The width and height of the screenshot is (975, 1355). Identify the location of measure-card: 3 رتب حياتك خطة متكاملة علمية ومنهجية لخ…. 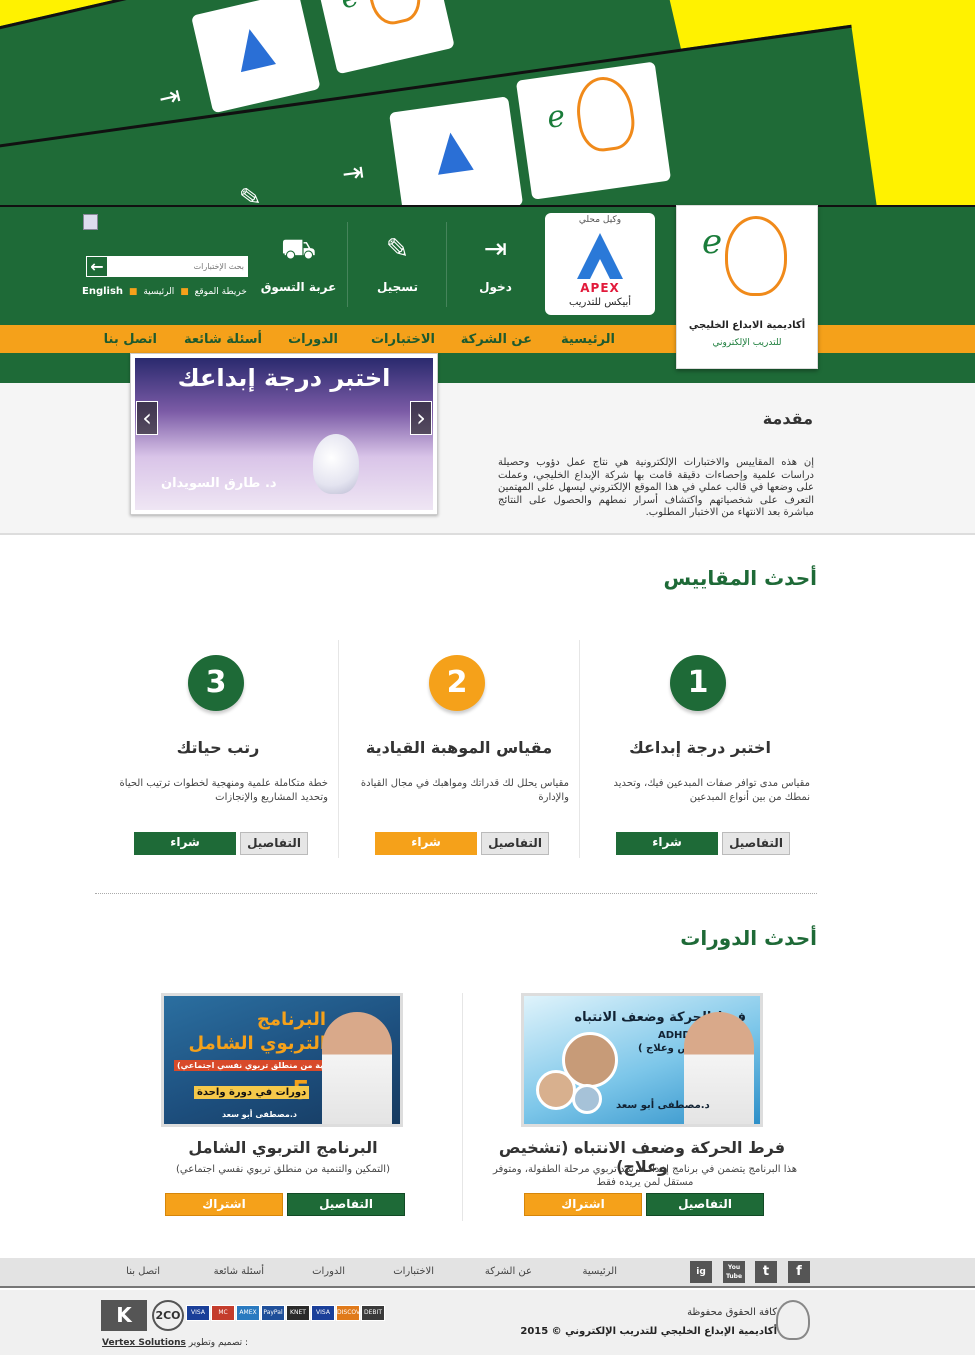
(218, 750).